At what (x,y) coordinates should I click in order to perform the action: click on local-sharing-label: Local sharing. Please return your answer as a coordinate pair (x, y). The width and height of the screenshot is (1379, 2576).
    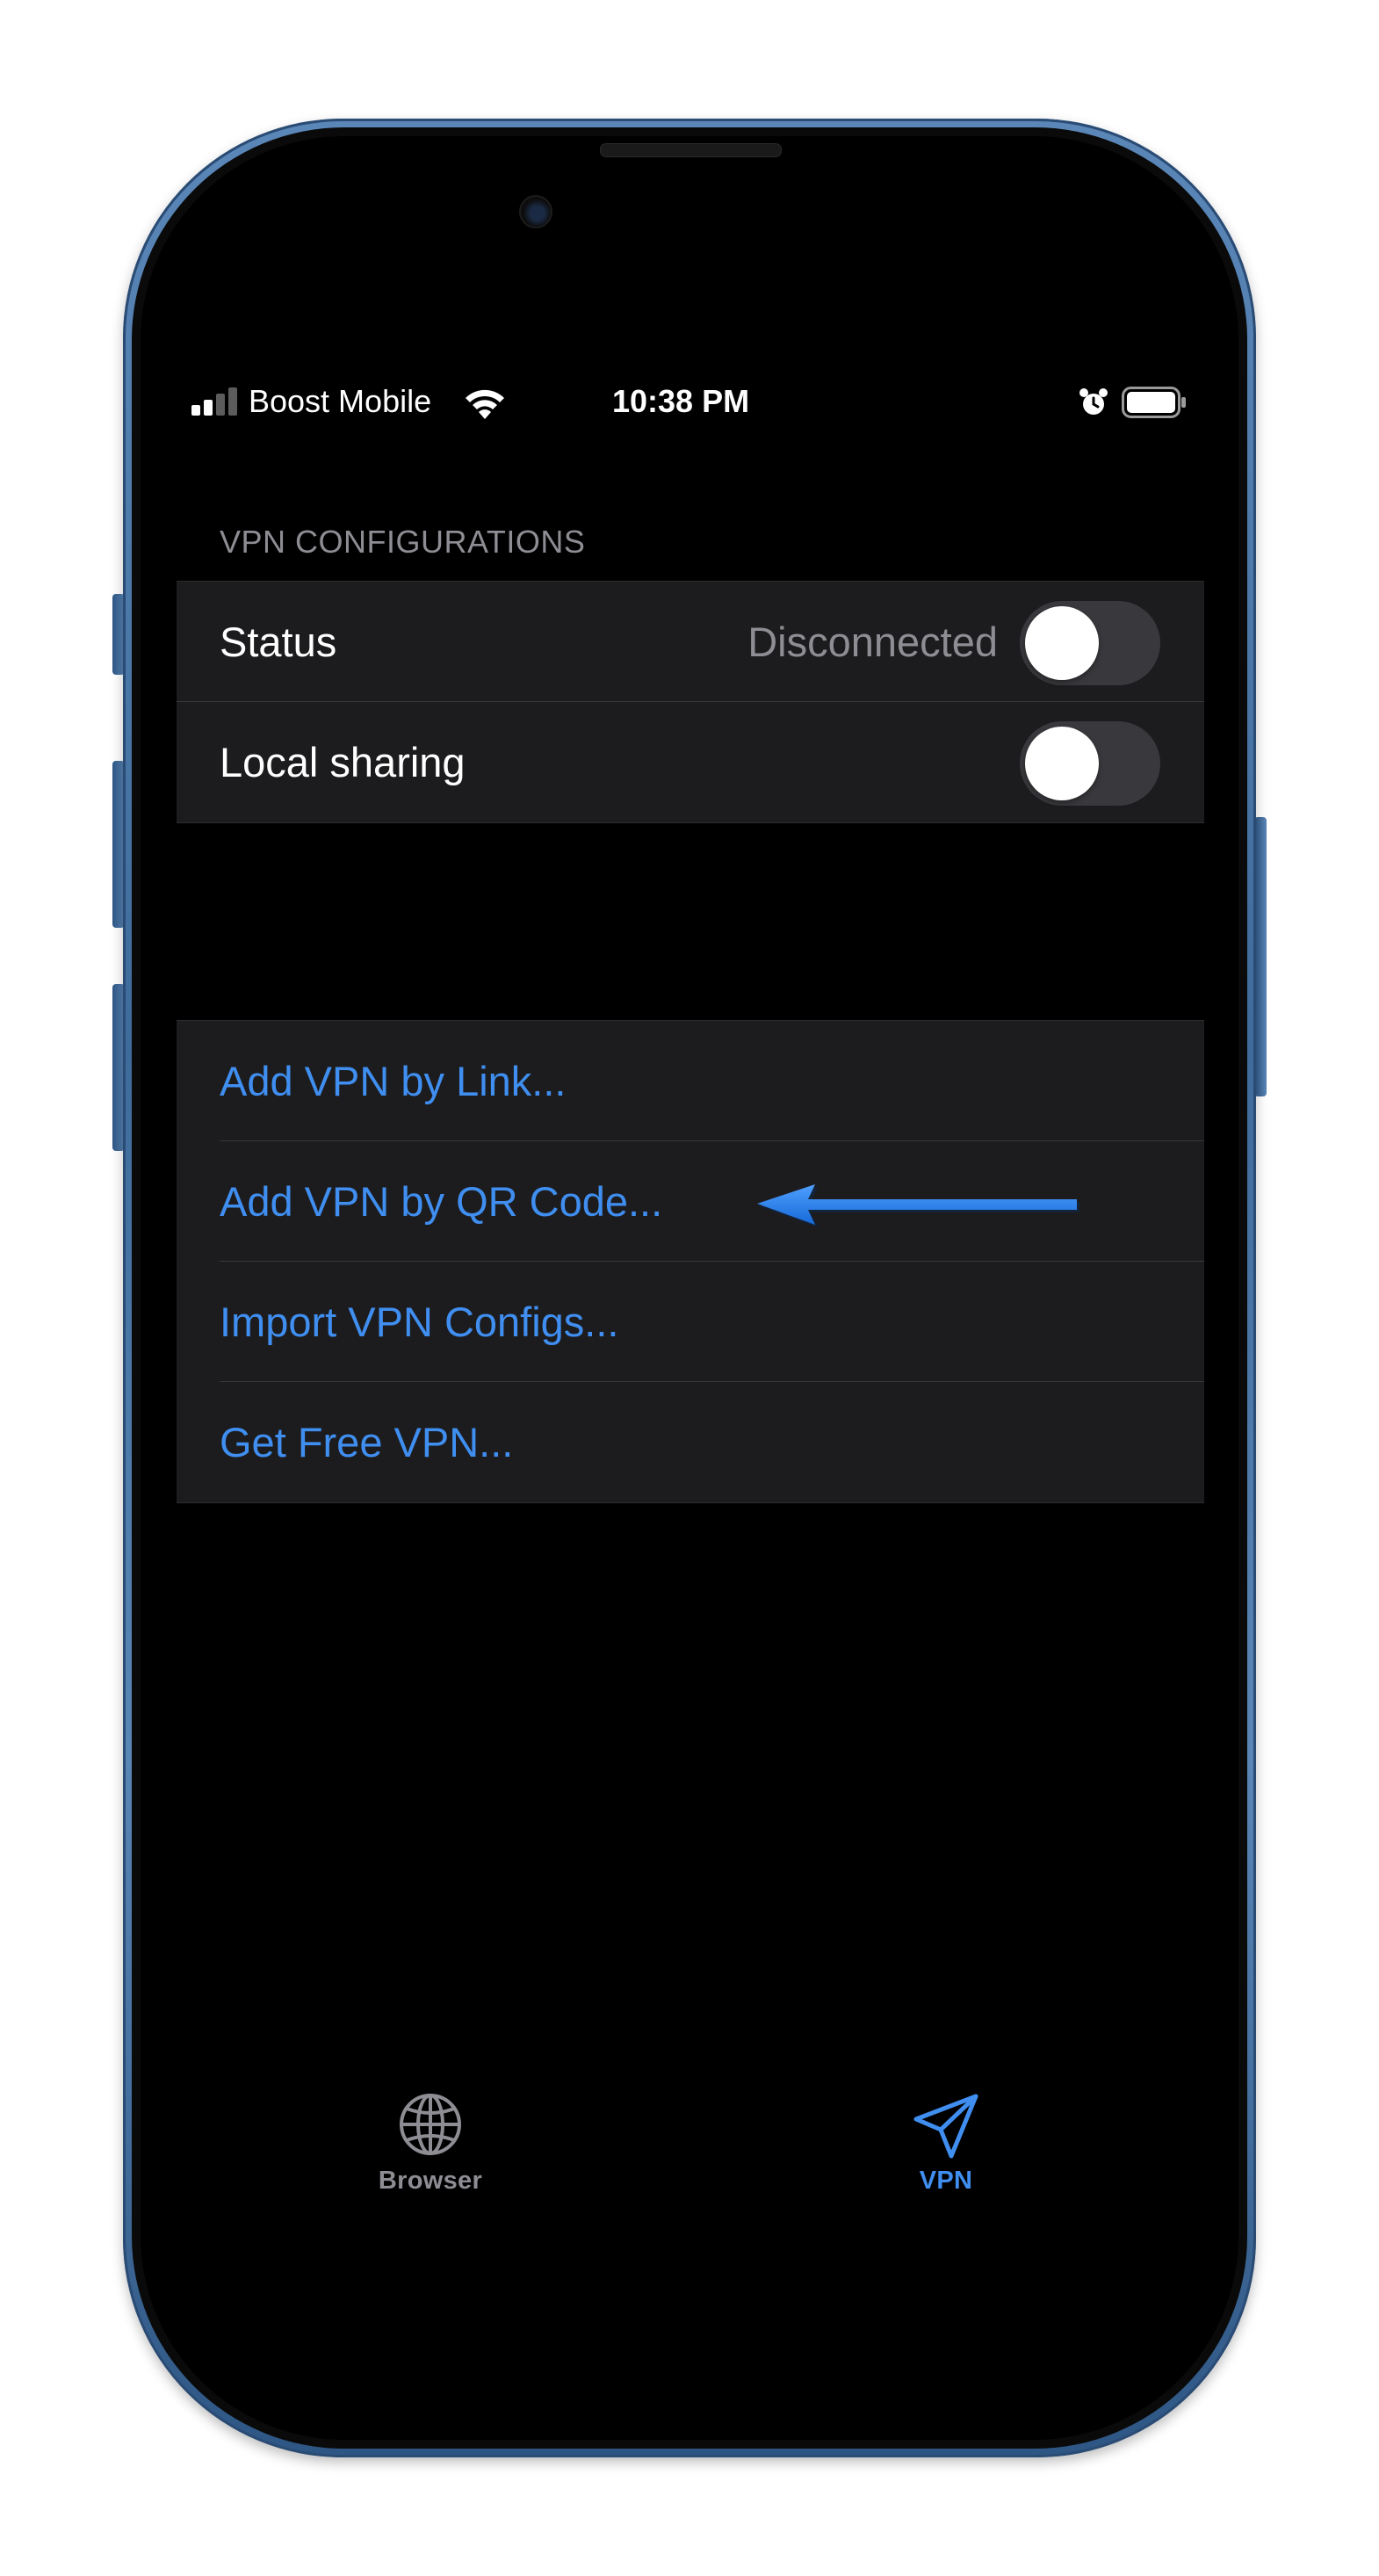
    Looking at the image, I should click on (343, 762).